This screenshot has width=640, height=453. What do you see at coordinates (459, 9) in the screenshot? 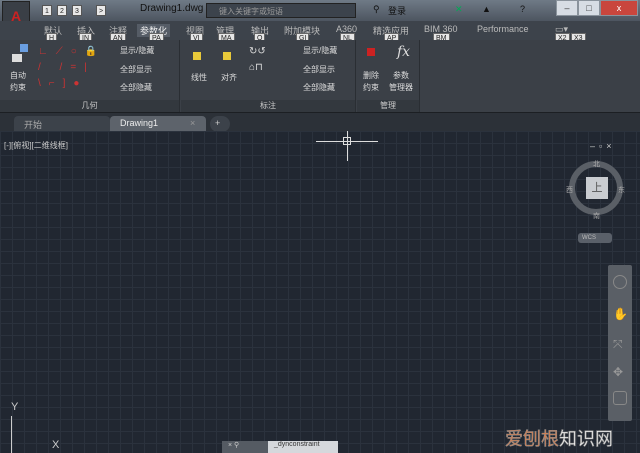
I see `exchange-icon: ✕` at bounding box center [459, 9].